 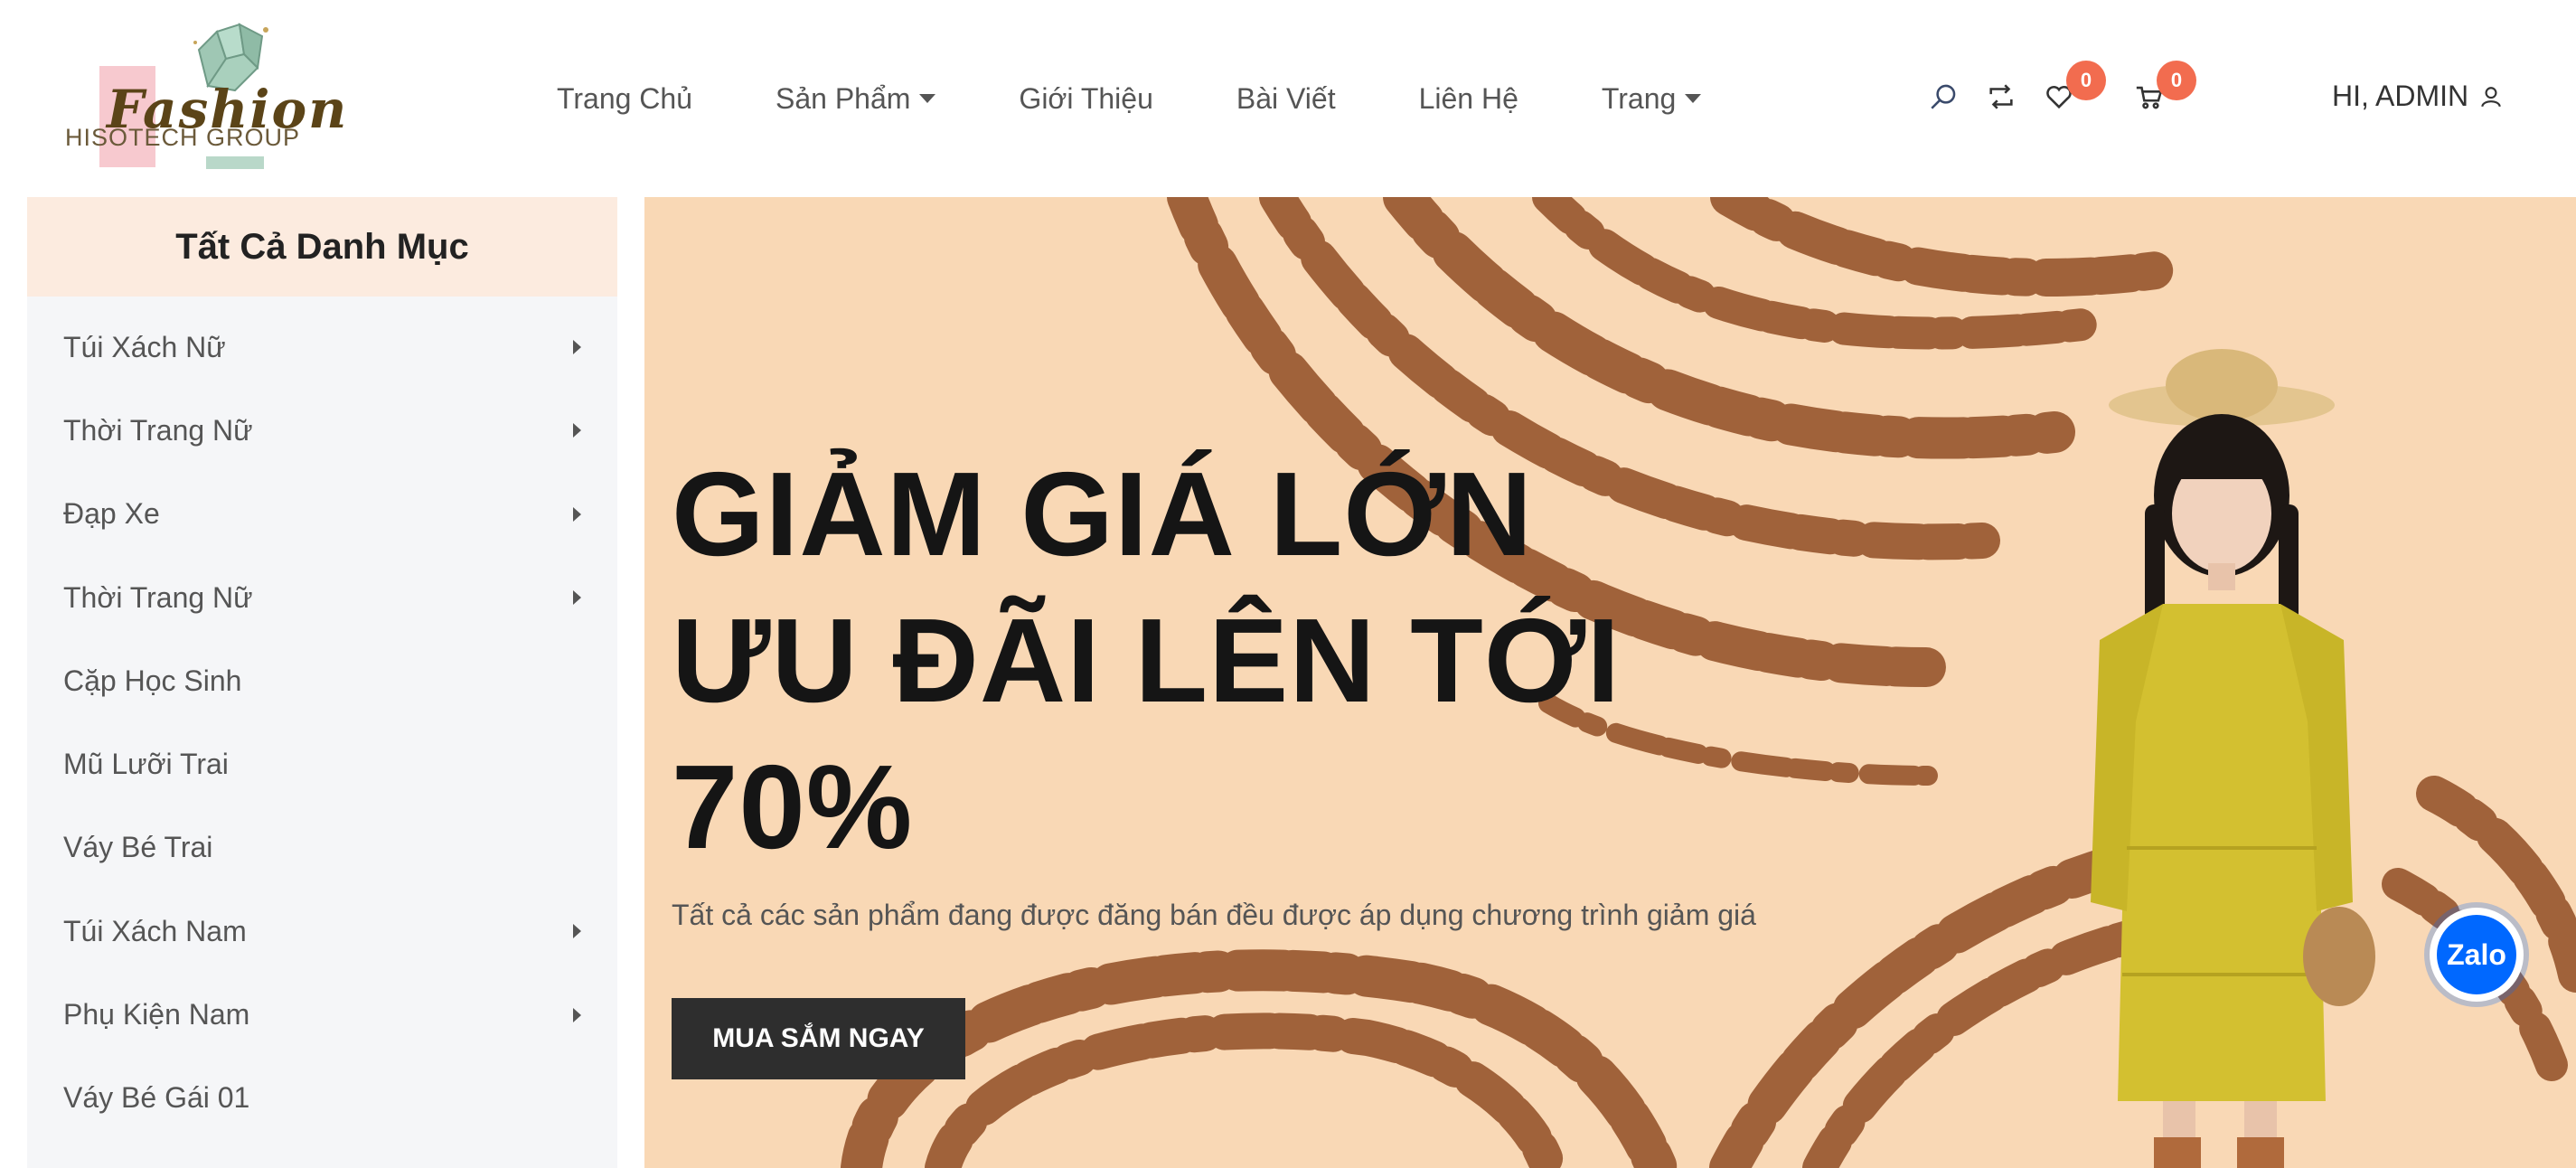 I want to click on logo-green-block, so click(x=235, y=162).